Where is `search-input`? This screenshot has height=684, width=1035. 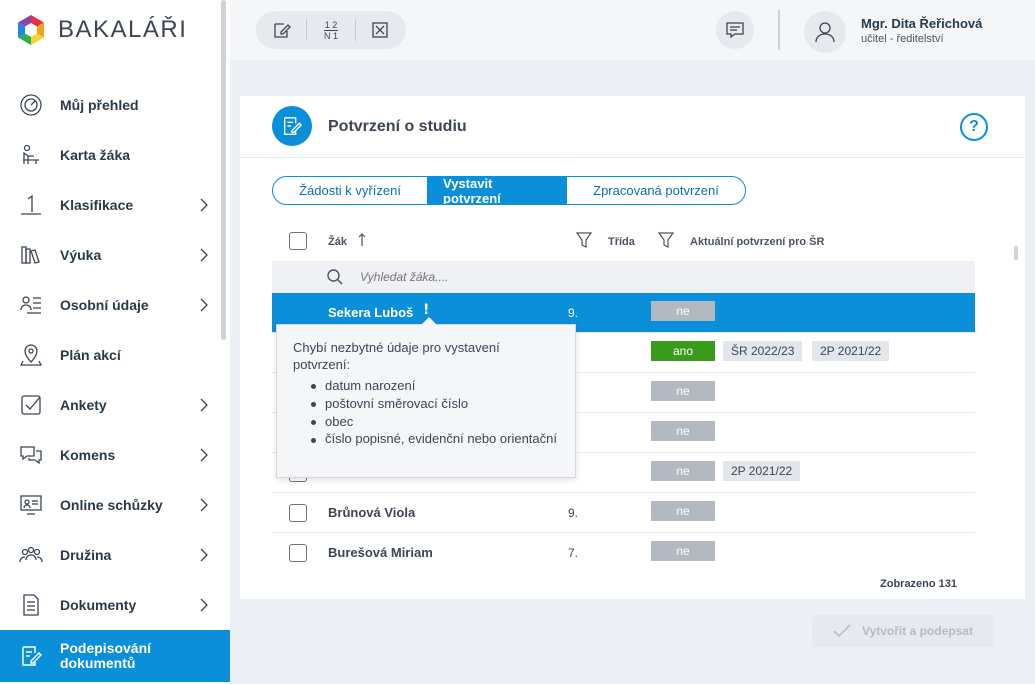 search-input is located at coordinates (560, 277).